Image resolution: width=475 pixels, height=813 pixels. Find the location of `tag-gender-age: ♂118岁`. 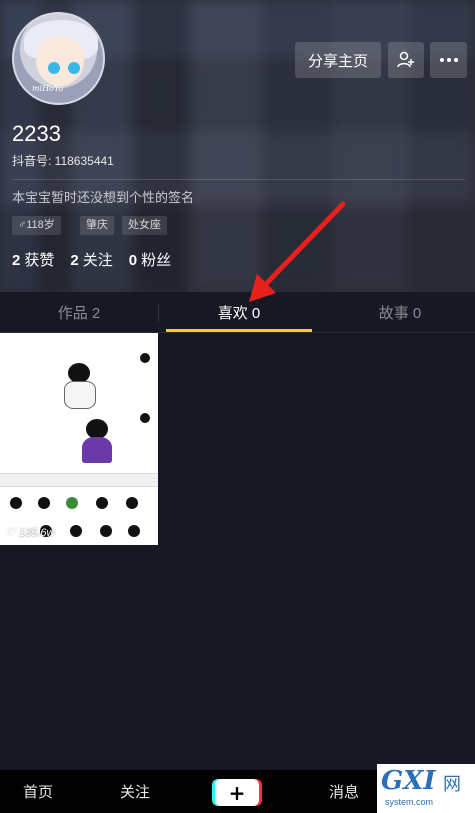

tag-gender-age: ♂118岁 is located at coordinates (36, 225).